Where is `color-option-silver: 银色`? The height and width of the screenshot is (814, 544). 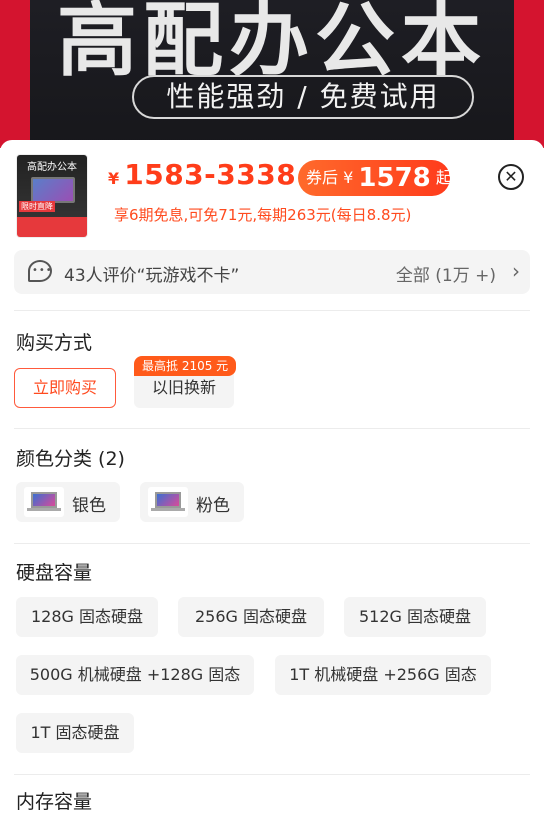
color-option-silver: 银色 is located at coordinates (68, 502).